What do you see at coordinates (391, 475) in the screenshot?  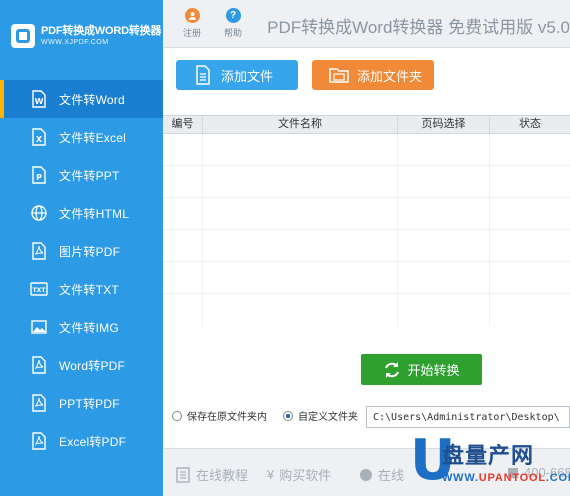 I see `online-support-label: 在线` at bounding box center [391, 475].